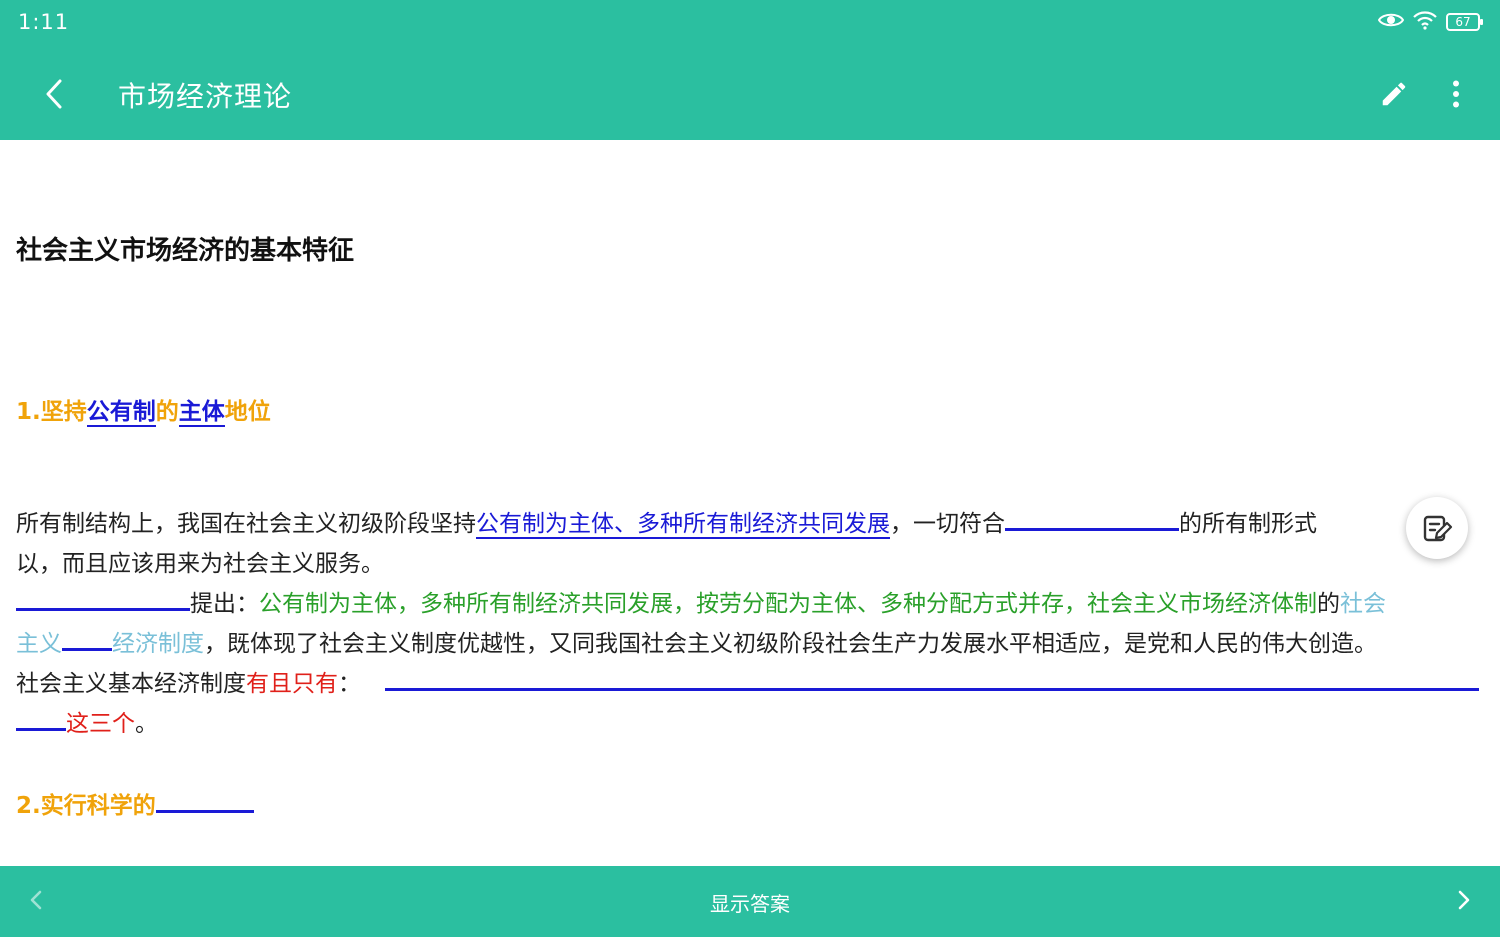  I want to click on section-heading-2: 2.实行科学的, so click(135, 803).